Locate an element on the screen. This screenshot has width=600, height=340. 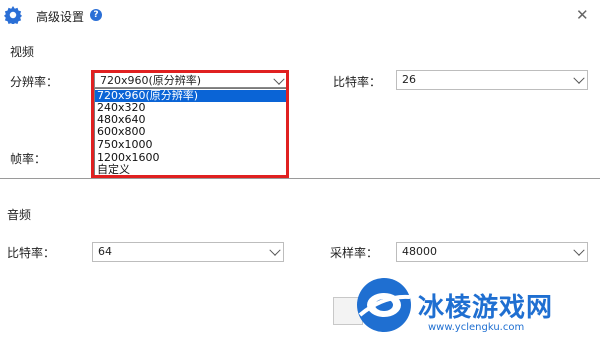
resolution-select: 720x960(原分辨率) is located at coordinates (191, 80).